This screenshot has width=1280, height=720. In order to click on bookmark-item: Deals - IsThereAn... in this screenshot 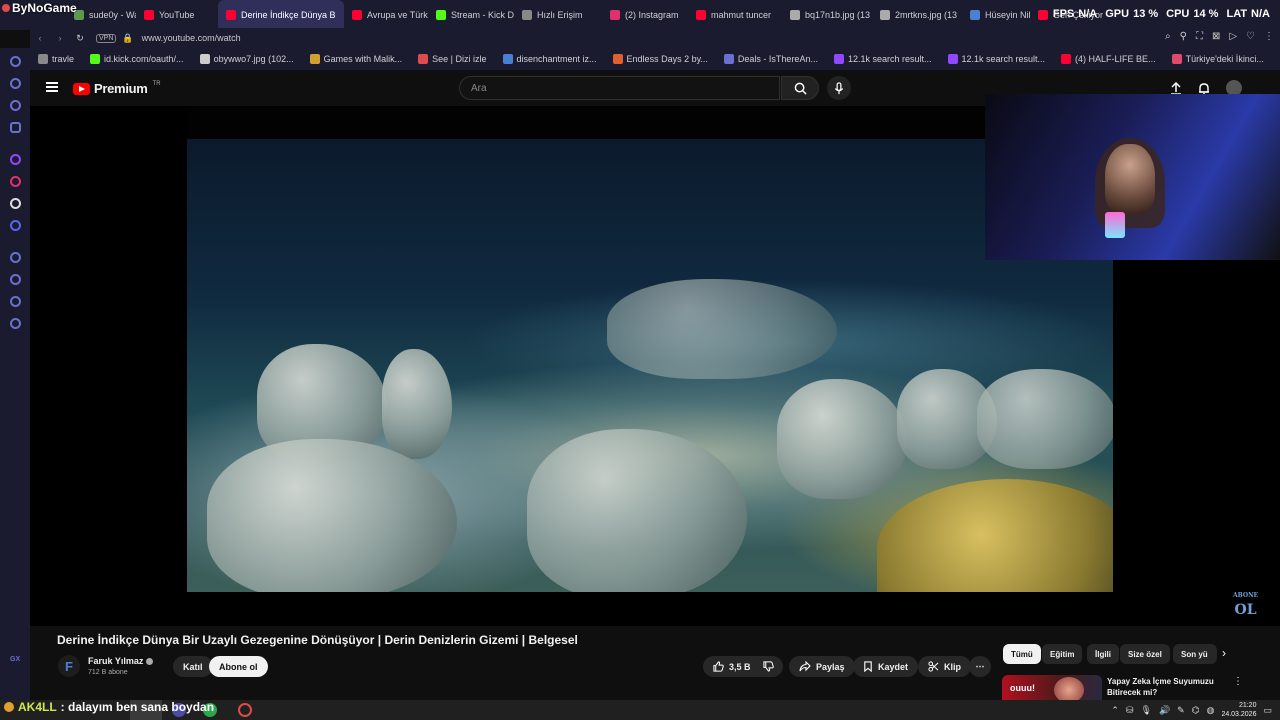, I will do `click(771, 59)`.